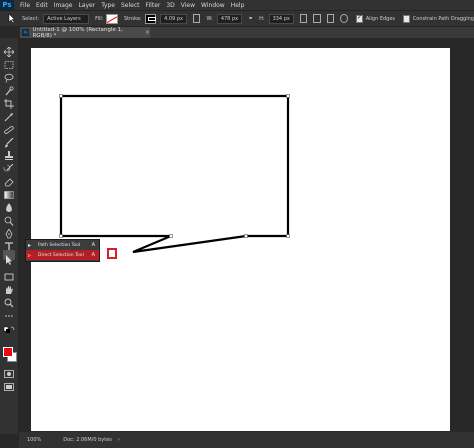  Describe the element at coordinates (359, 18) in the screenshot. I see `align-edges-checkbox` at that location.